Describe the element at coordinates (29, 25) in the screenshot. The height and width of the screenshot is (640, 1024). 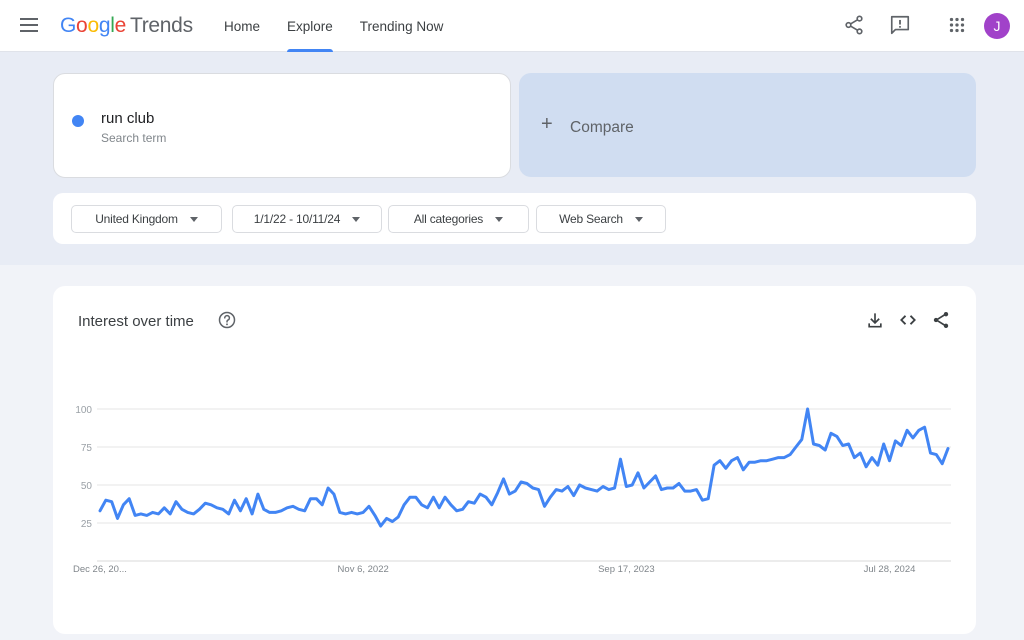
I see `menu-icon` at that location.